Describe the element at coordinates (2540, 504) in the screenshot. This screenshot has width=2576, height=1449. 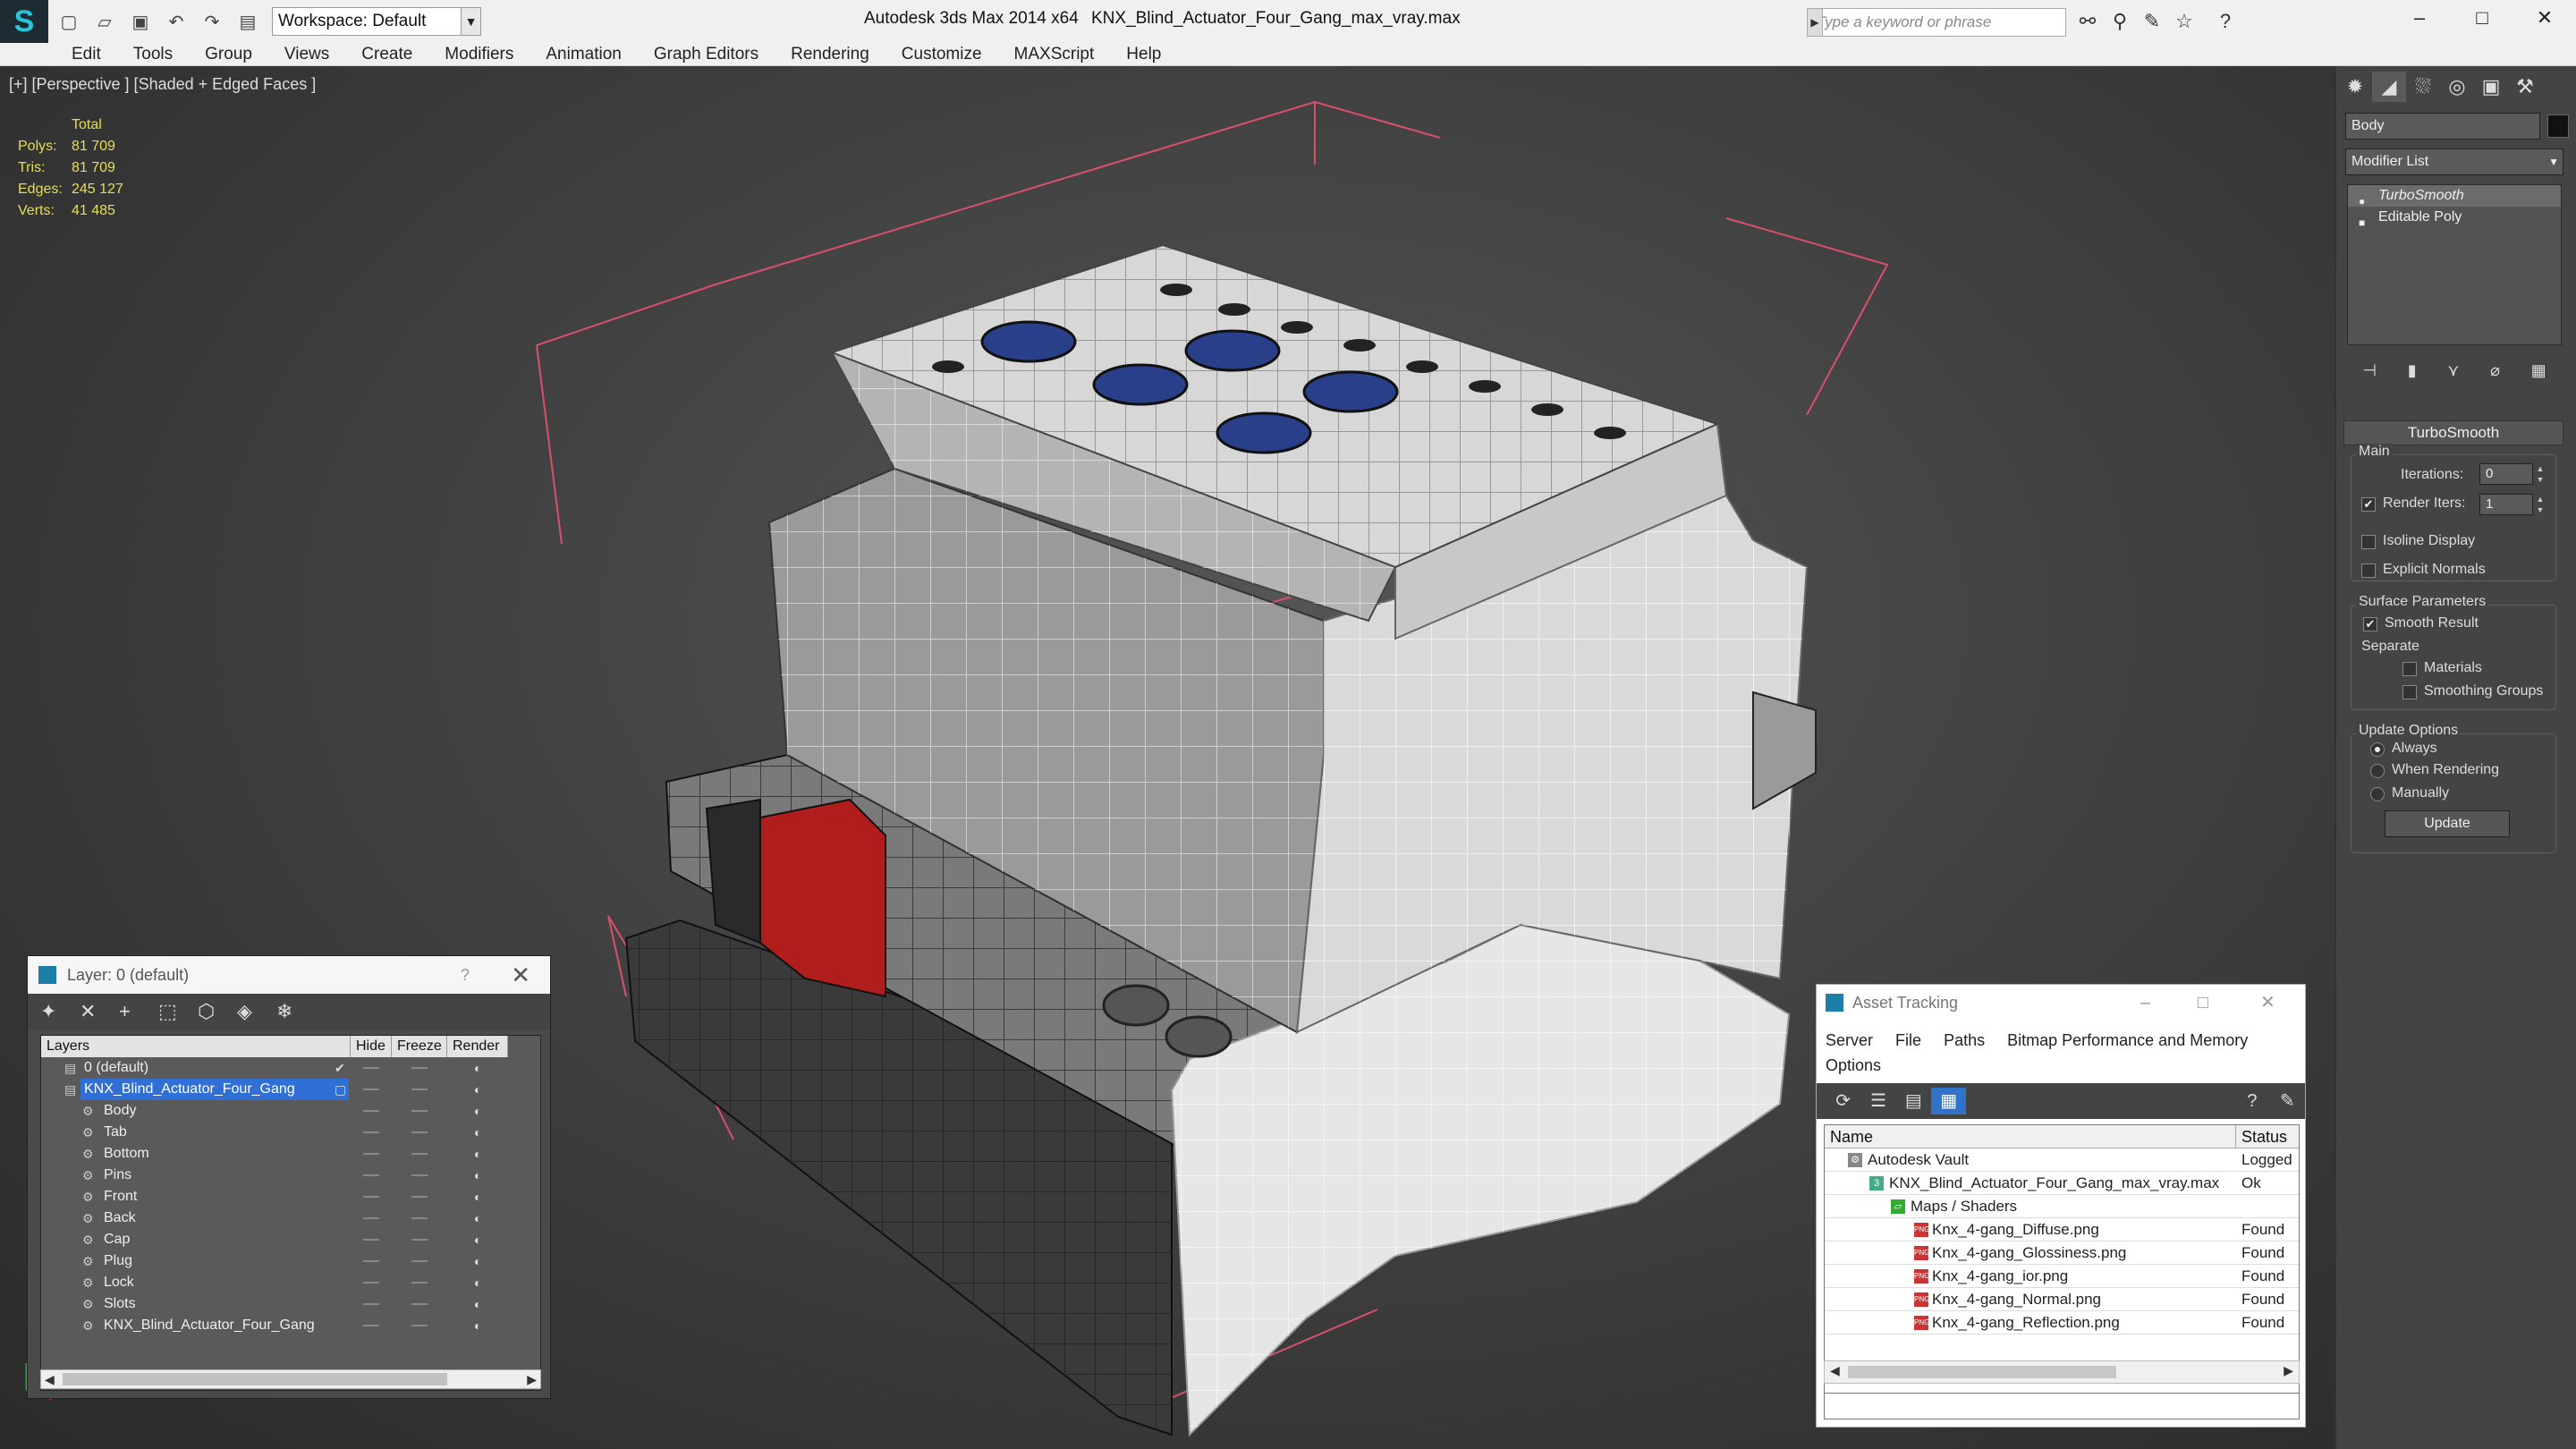
I see `render-iters-spinner-arrows-icon: ▲ ▼` at that location.